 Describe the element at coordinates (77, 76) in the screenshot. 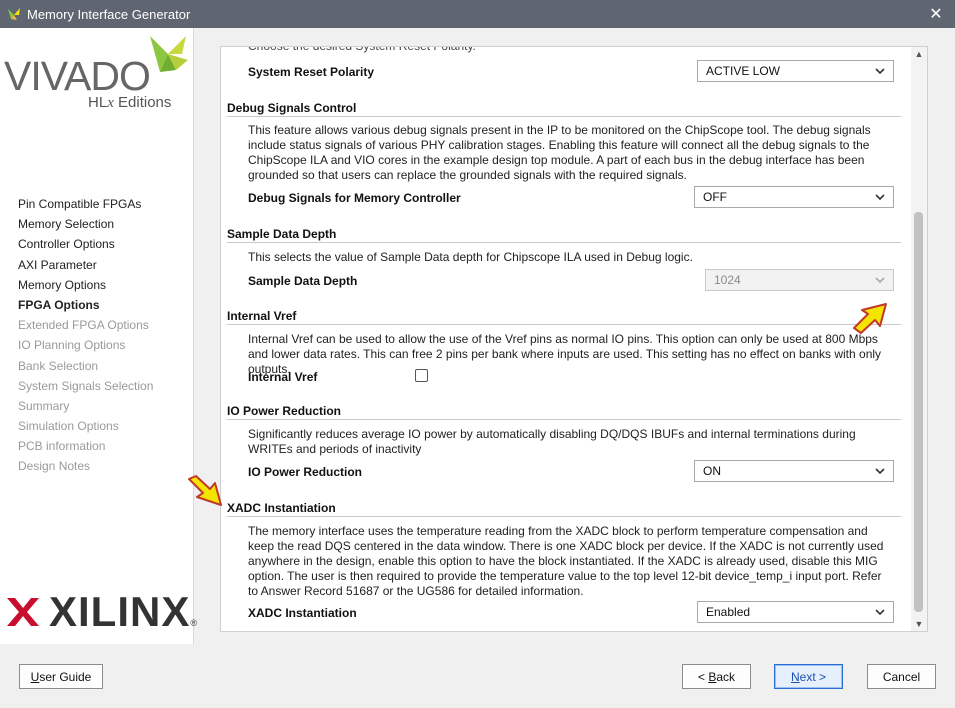

I see `vivado-logo-text: VIVADO` at that location.